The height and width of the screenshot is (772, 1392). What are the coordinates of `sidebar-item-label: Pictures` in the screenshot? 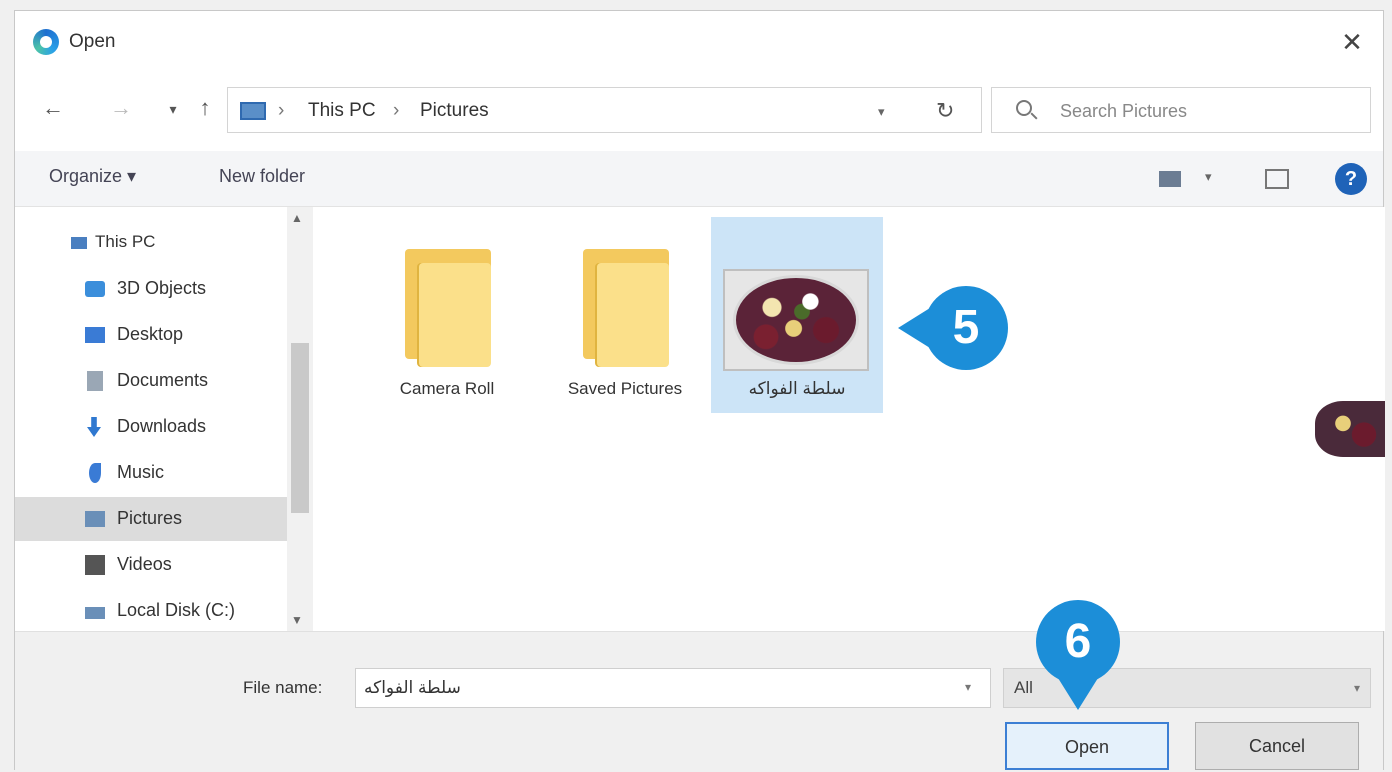 It's located at (150, 518).